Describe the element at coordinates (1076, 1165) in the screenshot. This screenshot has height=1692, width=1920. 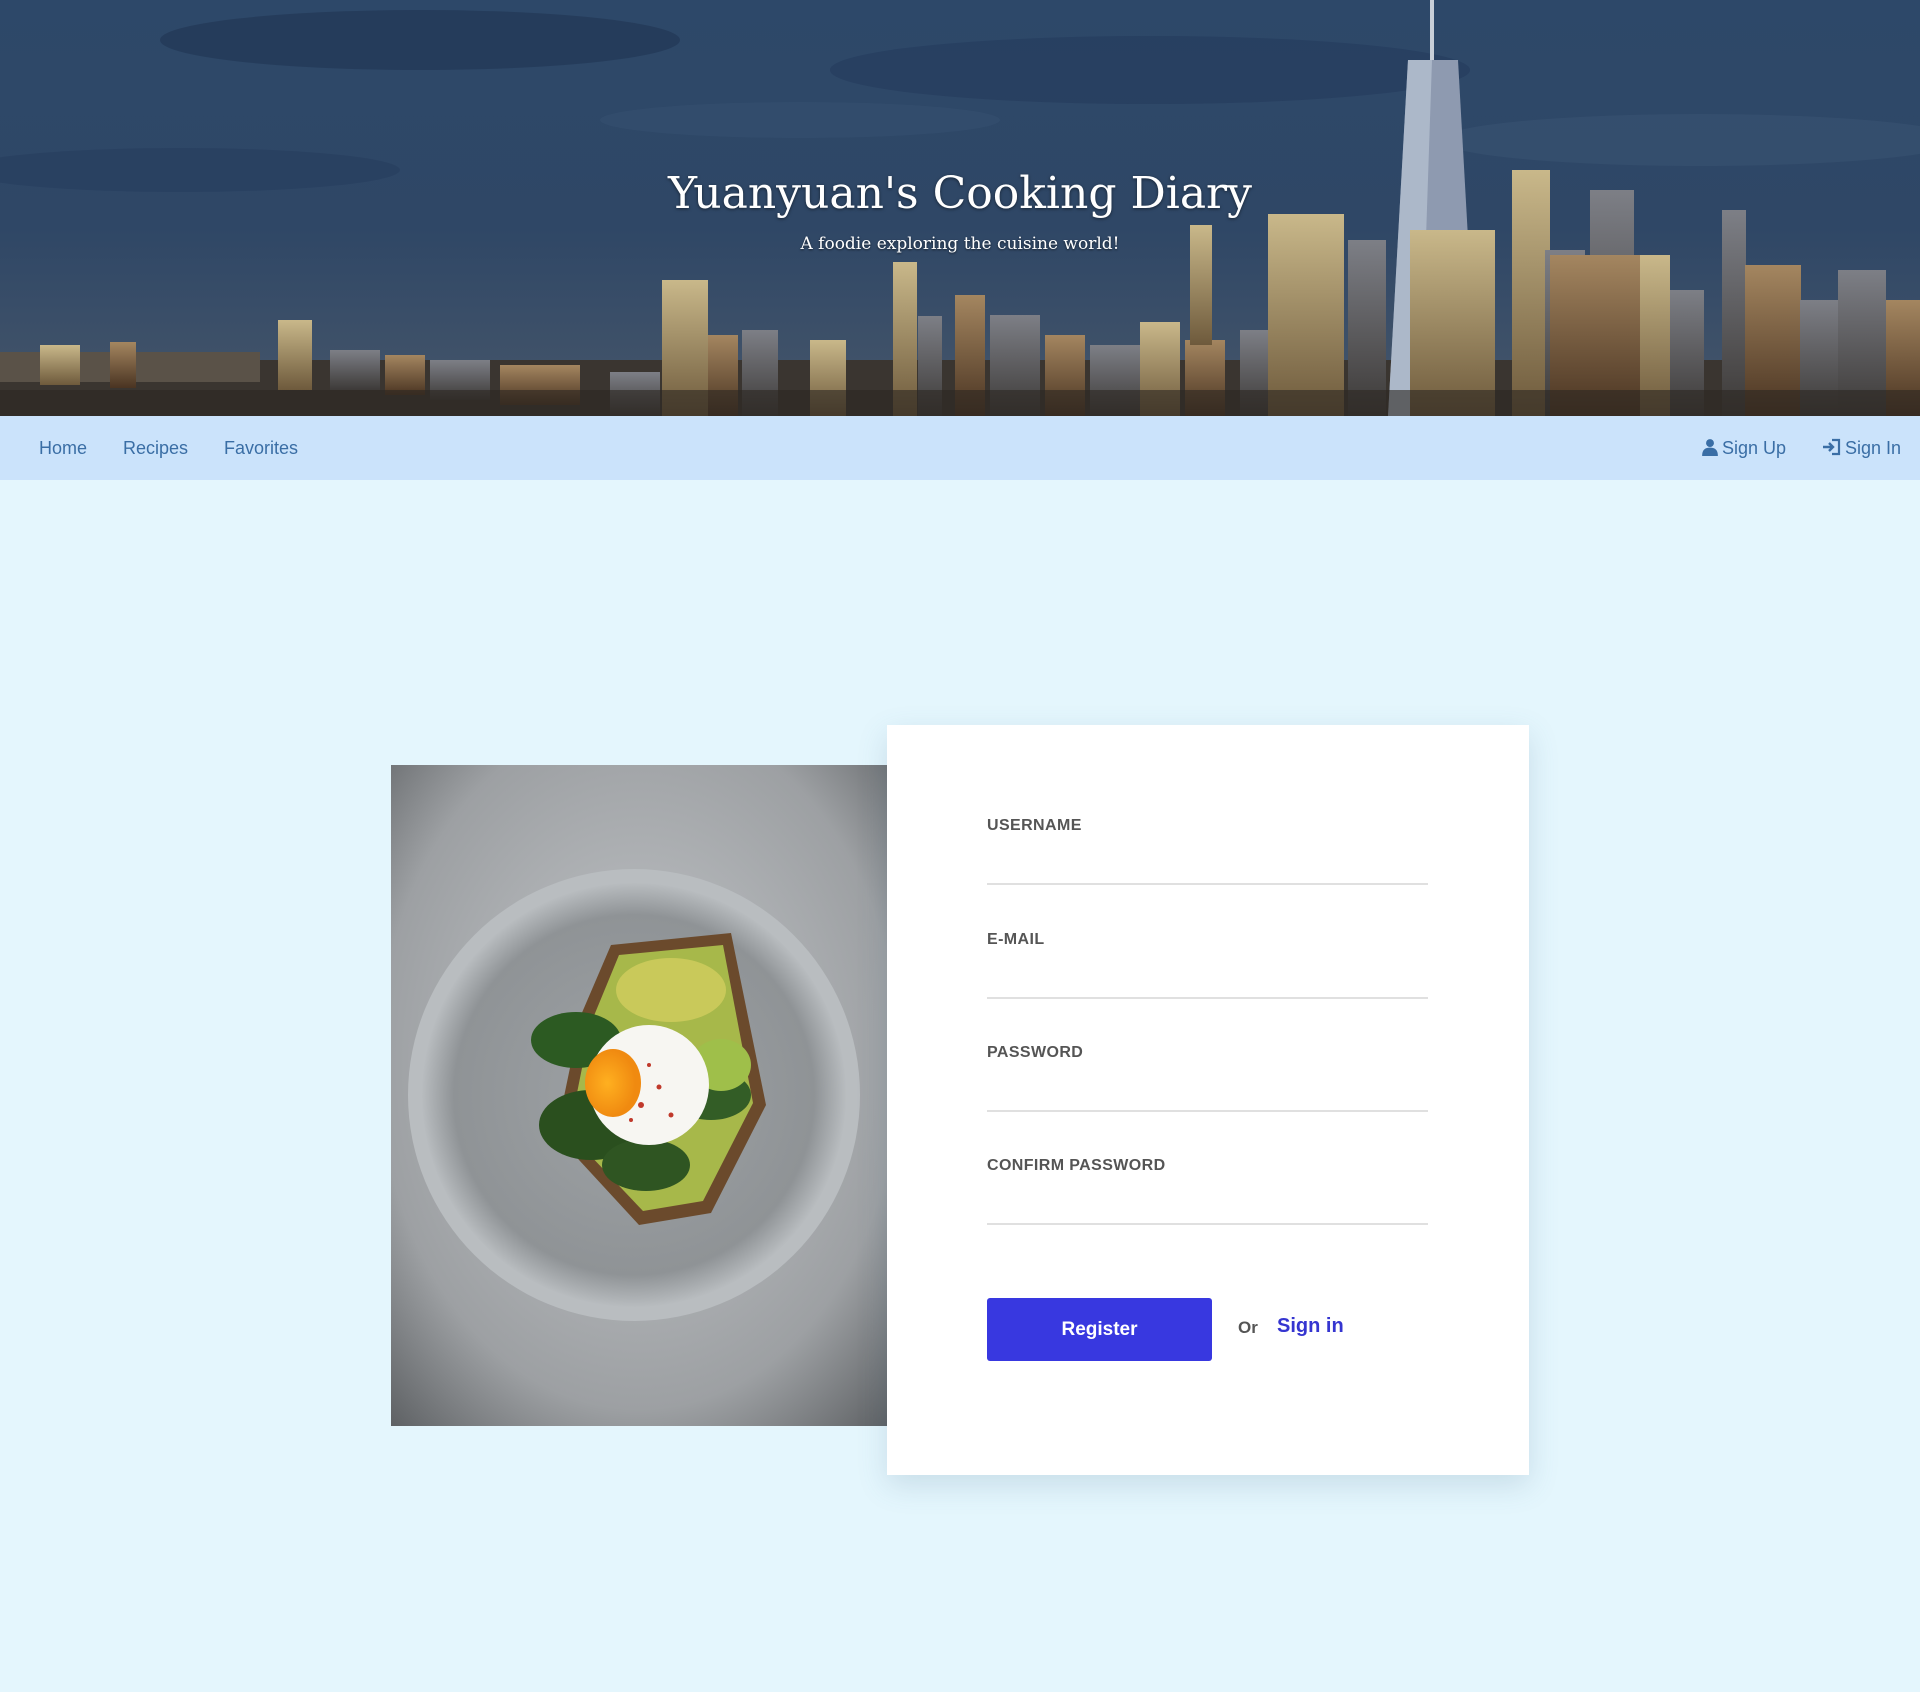
I see `confirm-password-label: CONFIRM PASSWORD` at that location.